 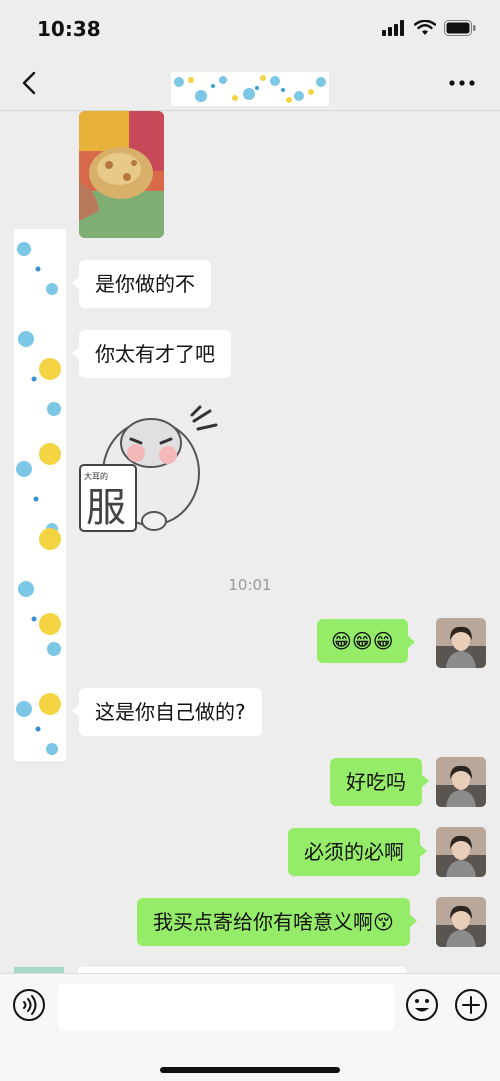 What do you see at coordinates (121, 174) in the screenshot?
I see `food-photo` at bounding box center [121, 174].